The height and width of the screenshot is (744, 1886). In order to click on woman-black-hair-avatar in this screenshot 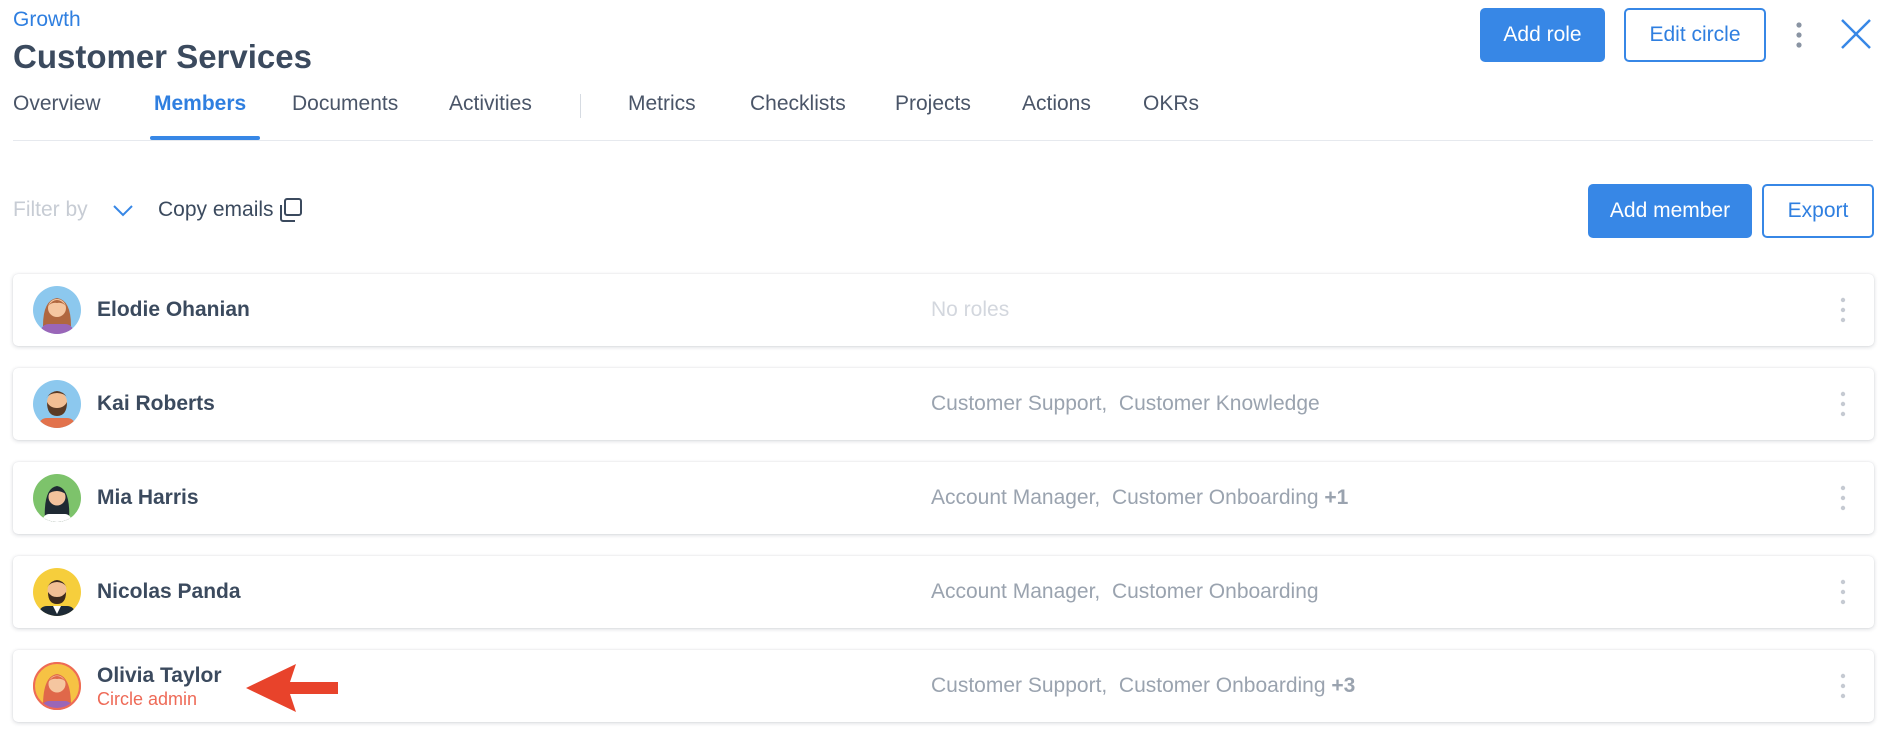, I will do `click(57, 498)`.